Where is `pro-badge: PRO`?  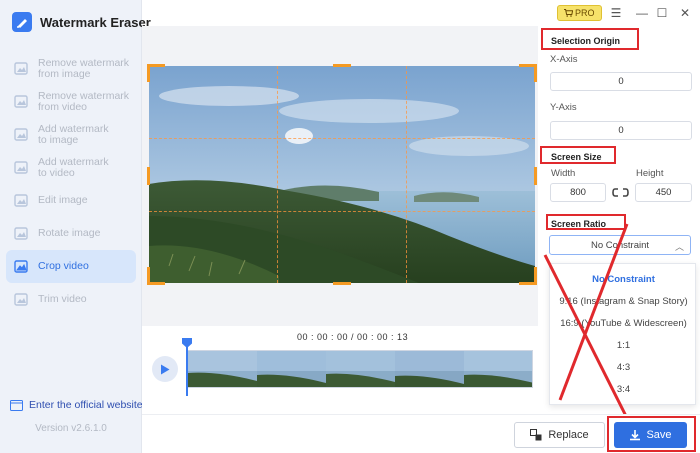 pro-badge: PRO is located at coordinates (579, 13).